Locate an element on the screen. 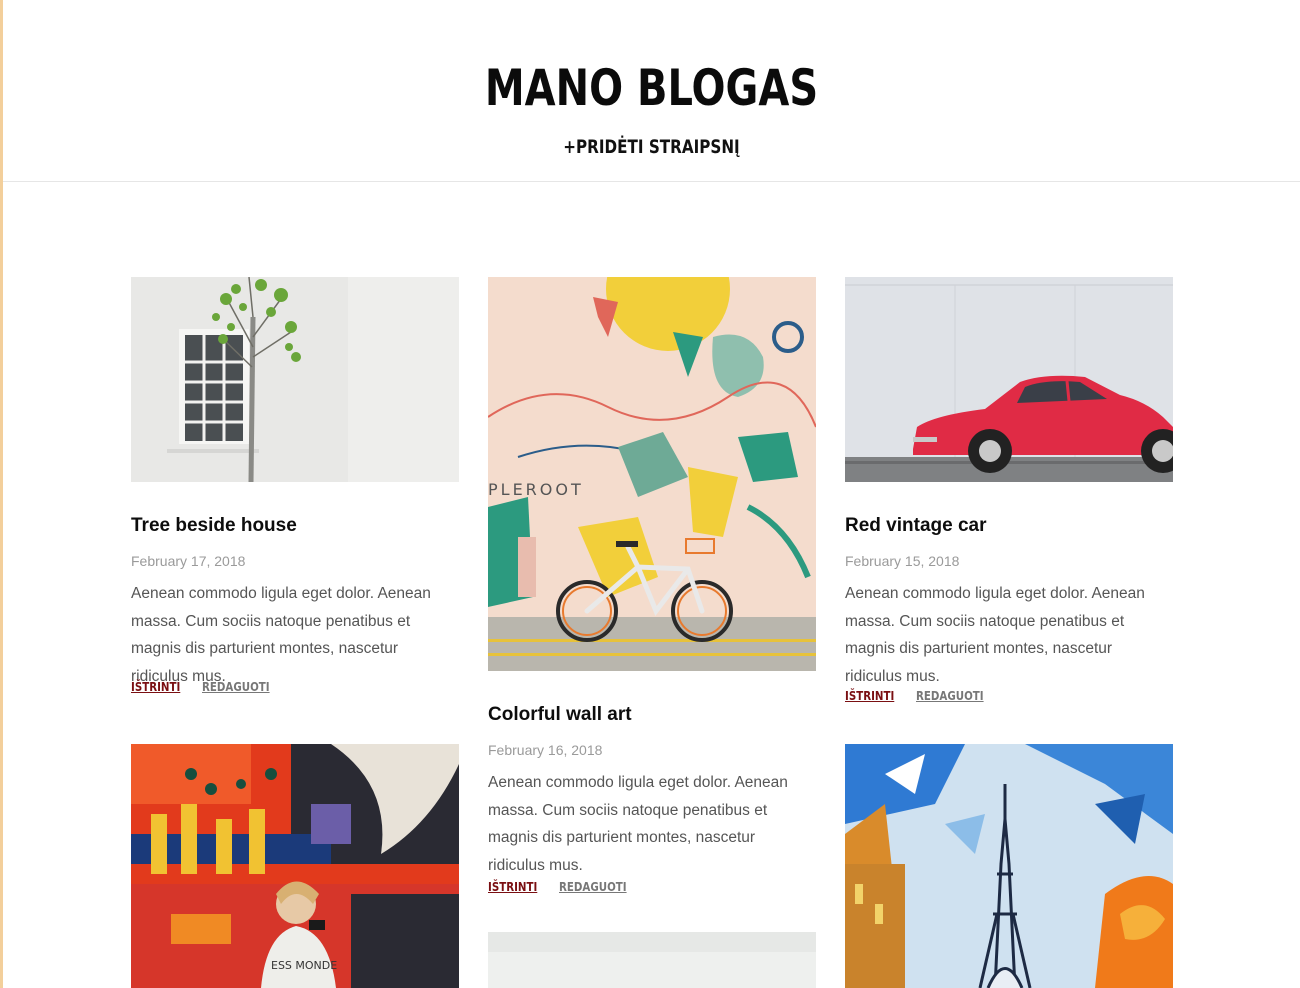 The width and height of the screenshot is (1300, 988). site-title: MANO BLOGAS is located at coordinates (651, 88).